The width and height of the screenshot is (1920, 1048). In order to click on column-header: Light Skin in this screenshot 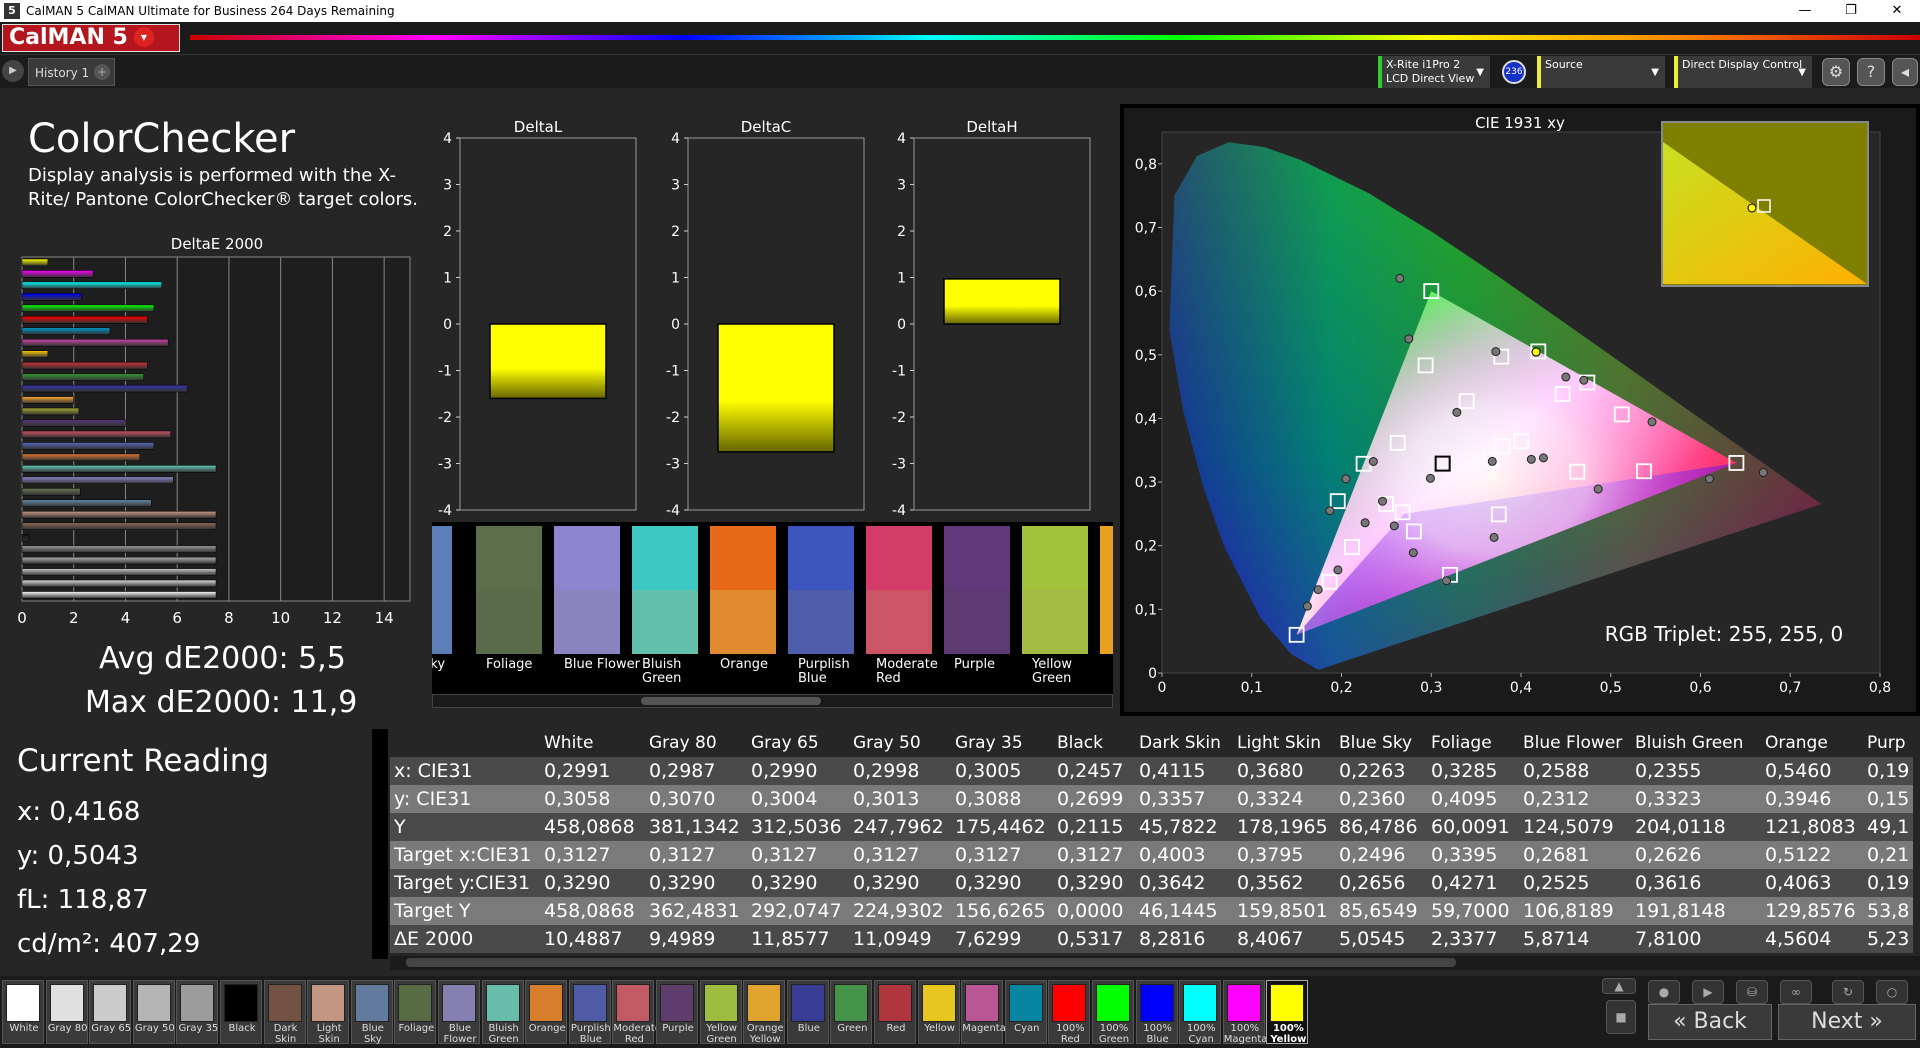, I will do `click(1284, 743)`.